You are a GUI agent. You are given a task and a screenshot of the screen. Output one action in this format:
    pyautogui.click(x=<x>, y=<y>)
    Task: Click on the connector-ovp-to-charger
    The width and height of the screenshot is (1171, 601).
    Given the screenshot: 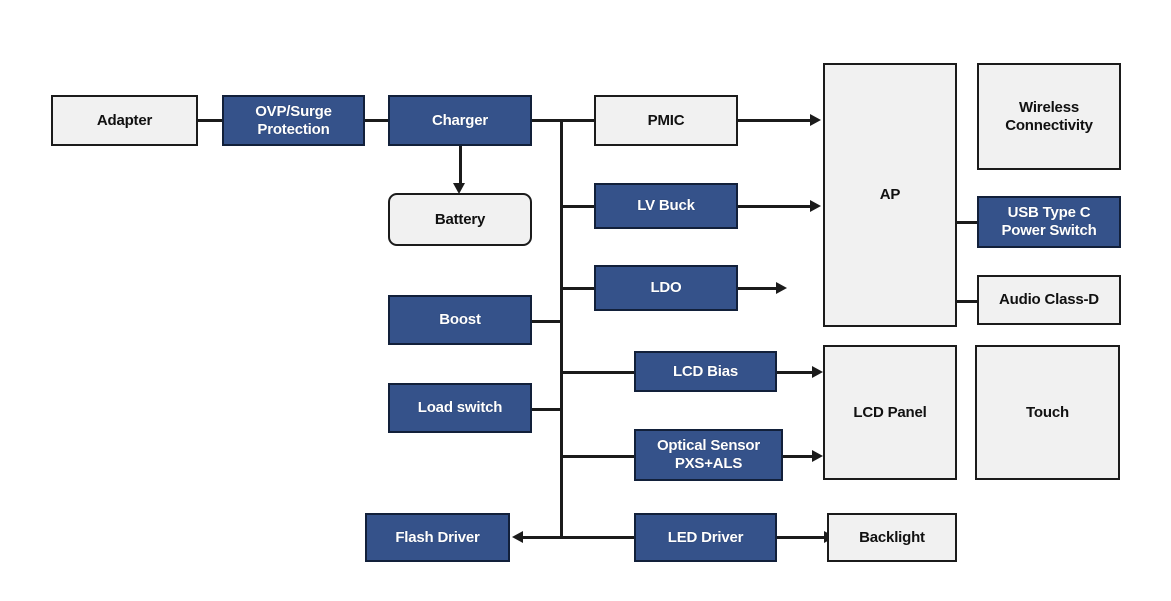 What is the action you would take?
    pyautogui.click(x=377, y=120)
    